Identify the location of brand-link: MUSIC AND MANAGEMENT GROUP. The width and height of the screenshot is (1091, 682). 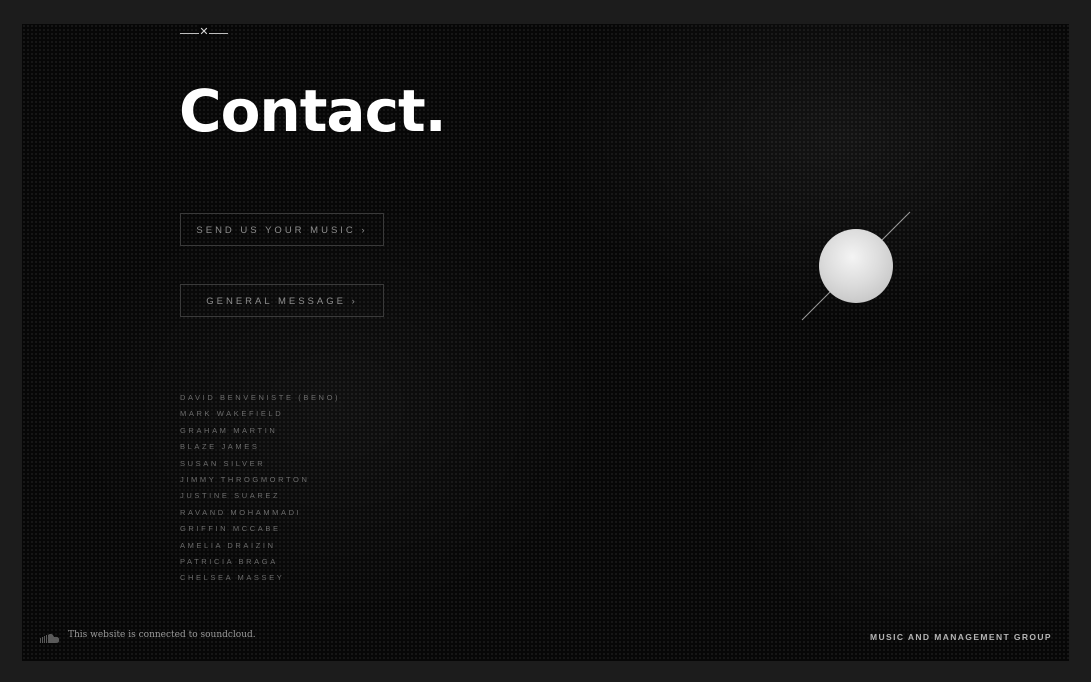
(961, 637).